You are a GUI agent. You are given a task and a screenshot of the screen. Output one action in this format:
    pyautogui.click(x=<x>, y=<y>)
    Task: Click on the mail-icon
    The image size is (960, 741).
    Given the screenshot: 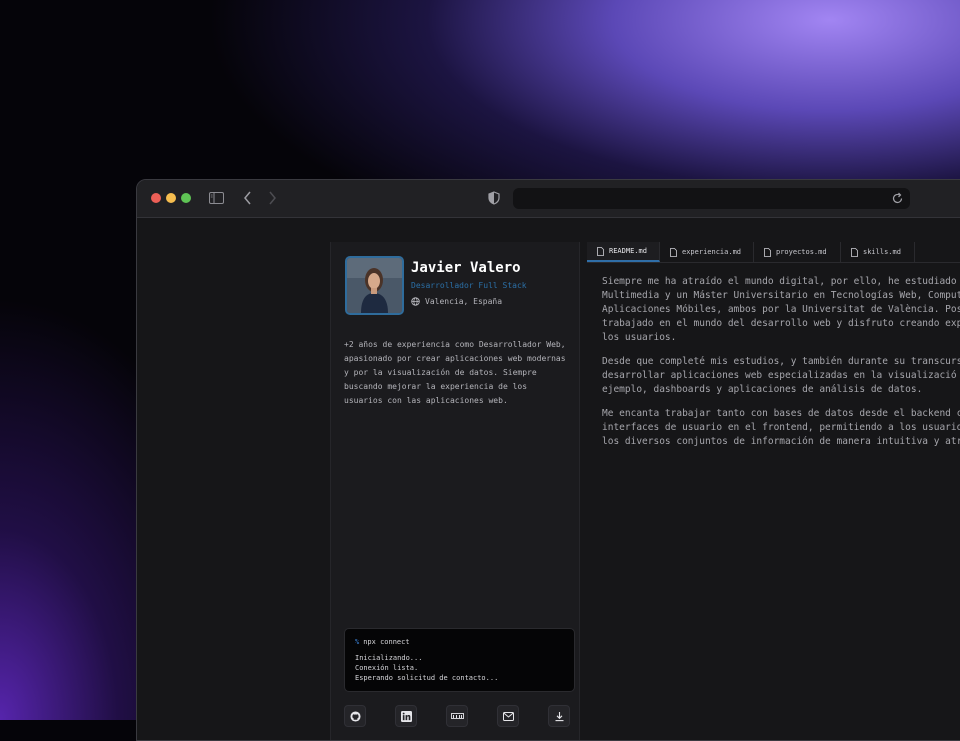 What is the action you would take?
    pyautogui.click(x=508, y=716)
    